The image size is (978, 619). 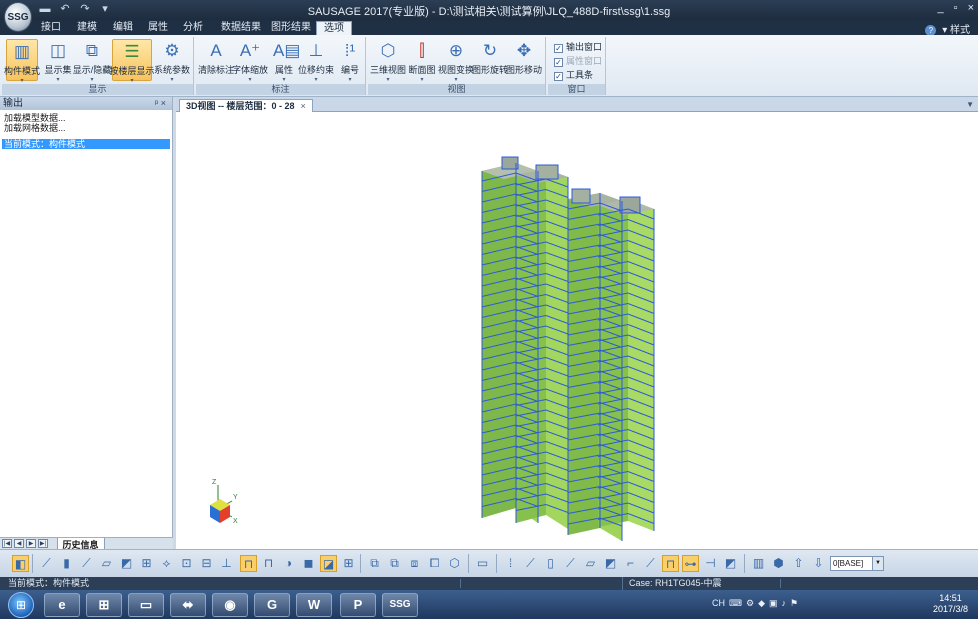 What do you see at coordinates (291, 28) in the screenshot?
I see `tab-graphic-results: 图形结果` at bounding box center [291, 28].